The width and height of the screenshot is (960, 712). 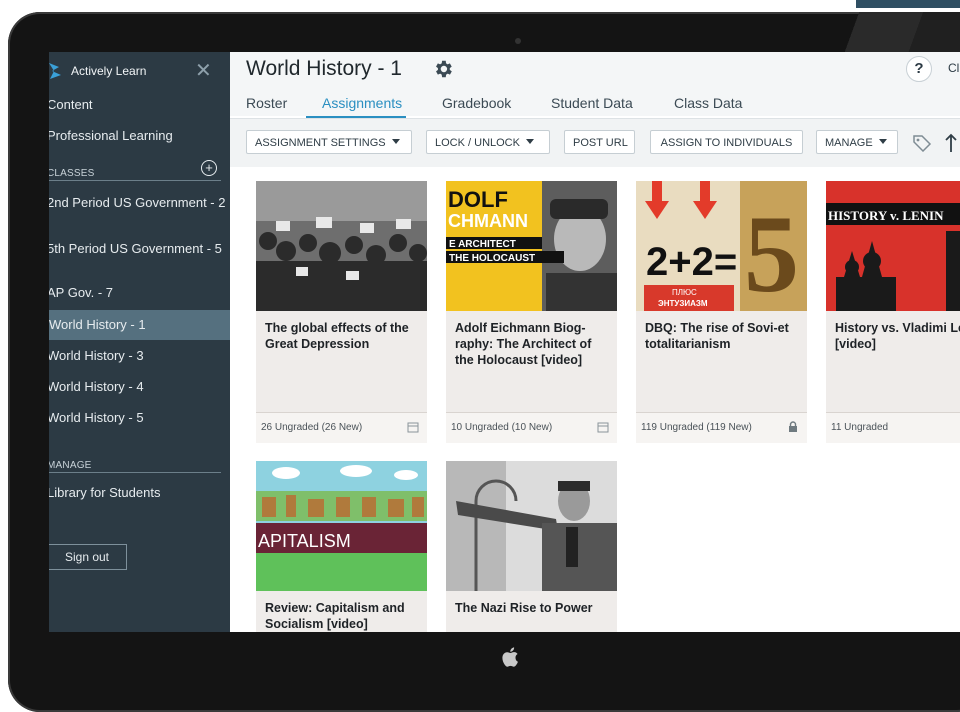 I want to click on soviet-poster-thumbnail: 2+2= 5 ПЛЮС ЭНТУЗИАЗМ, so click(x=721, y=246).